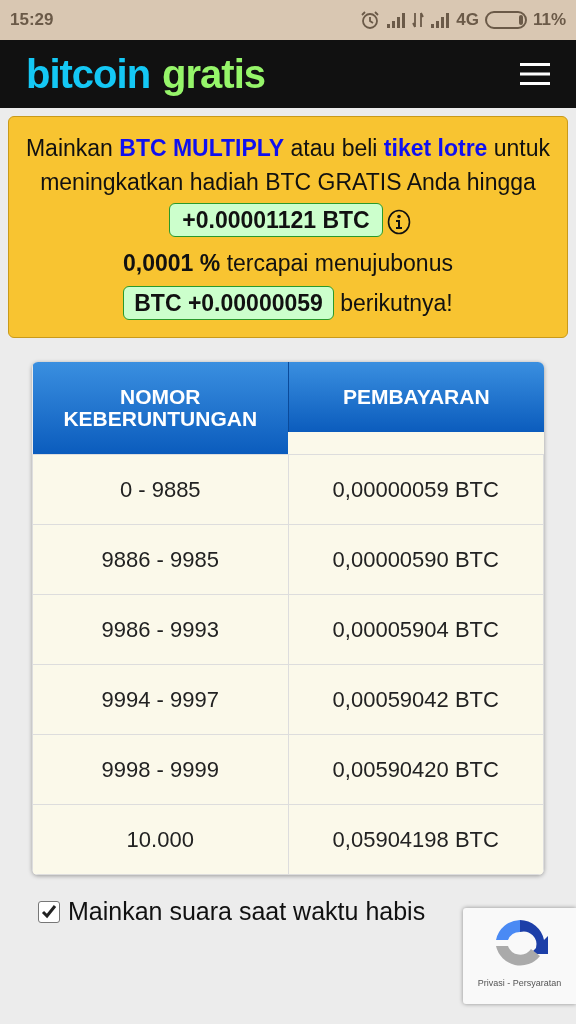  I want to click on table-cell: 0,05904198 BTC, so click(416, 839).